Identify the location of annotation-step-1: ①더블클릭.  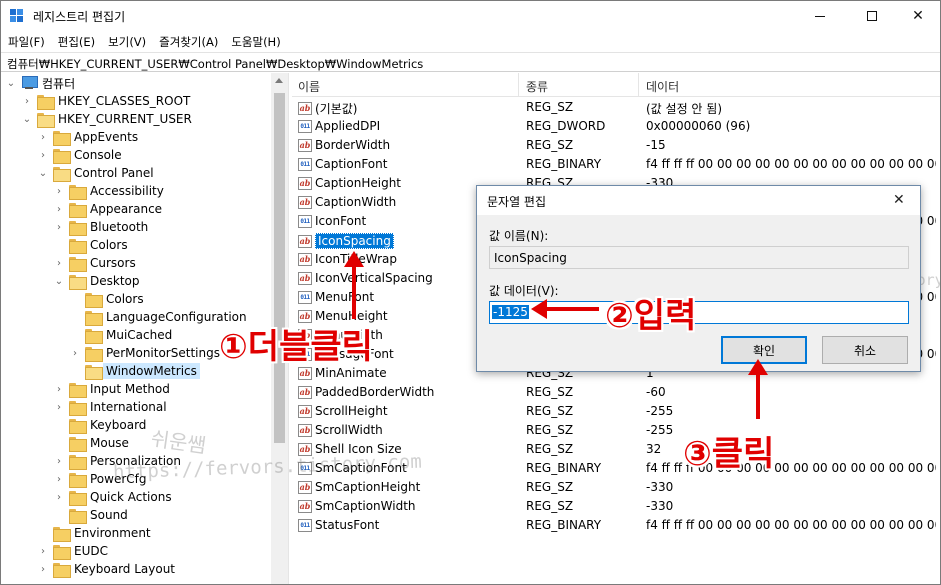
(296, 347).